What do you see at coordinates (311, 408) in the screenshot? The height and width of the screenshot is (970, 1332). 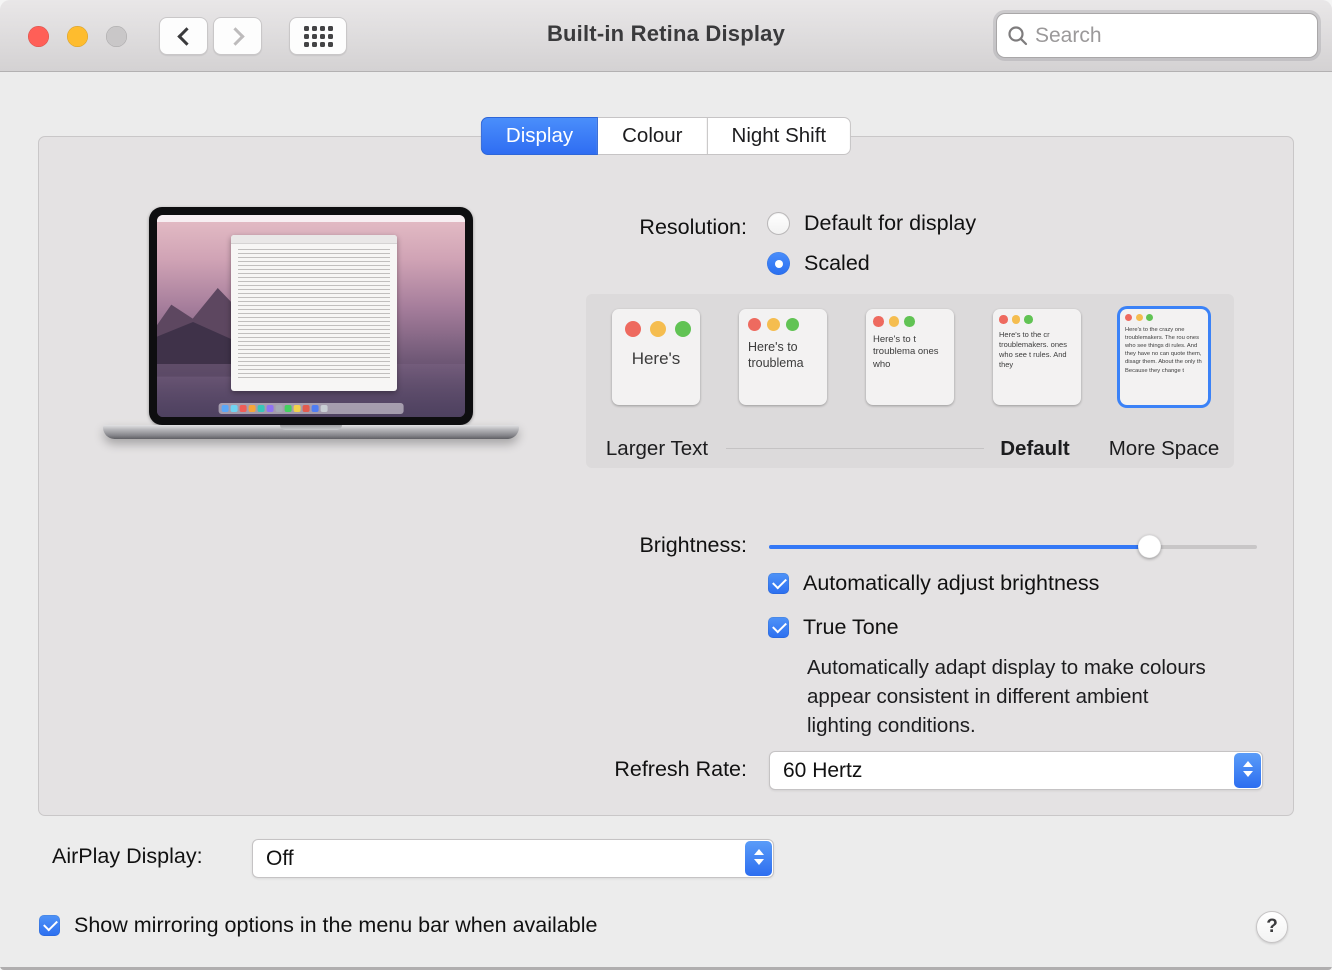 I see `wallpaper-dock` at bounding box center [311, 408].